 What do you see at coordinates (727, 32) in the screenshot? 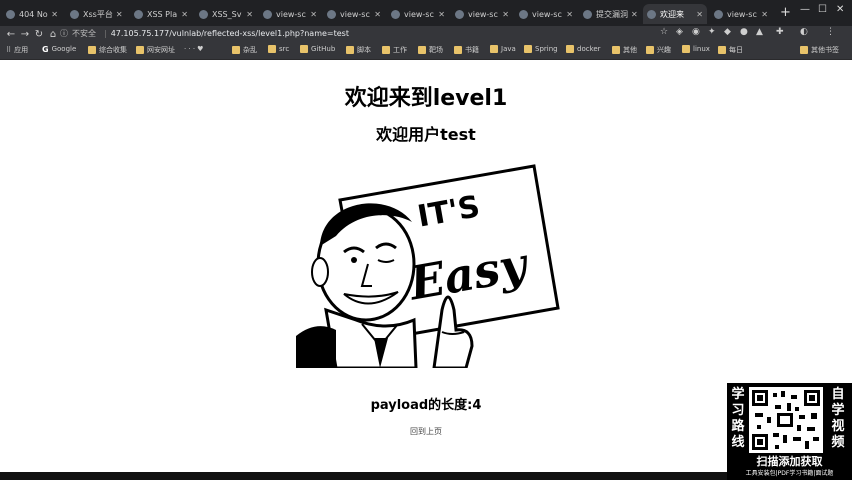
I see `extension-icon: ◆` at bounding box center [727, 32].